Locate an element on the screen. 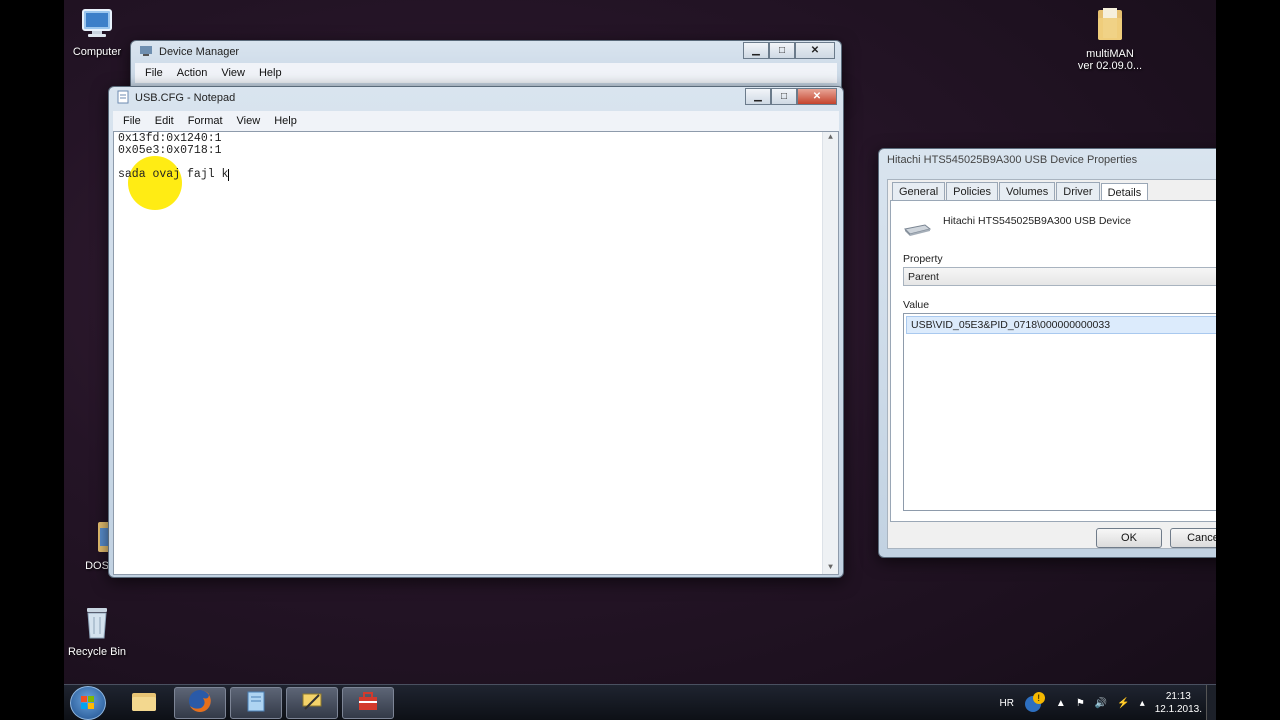  tab-policies: Policies is located at coordinates (972, 191).